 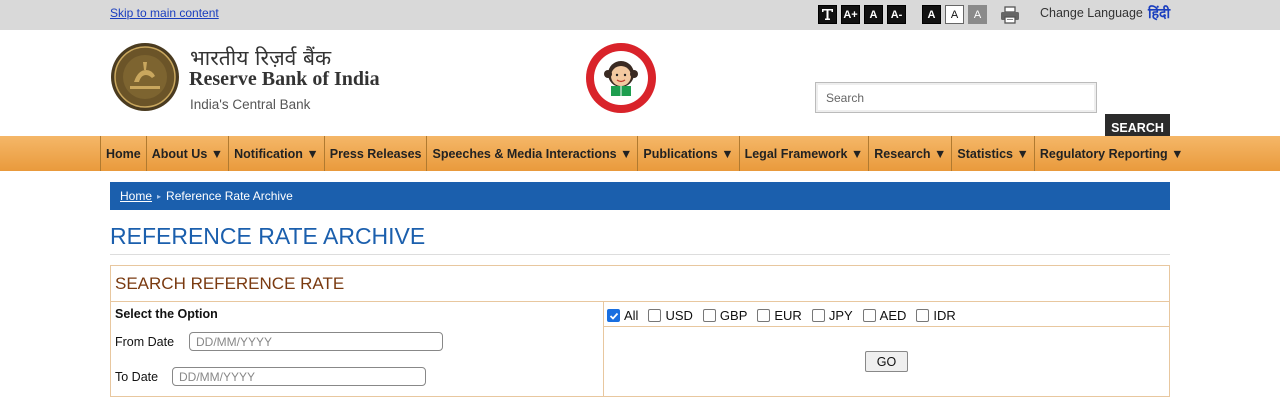 I want to click on contrast-grey-button: A, so click(x=977, y=14).